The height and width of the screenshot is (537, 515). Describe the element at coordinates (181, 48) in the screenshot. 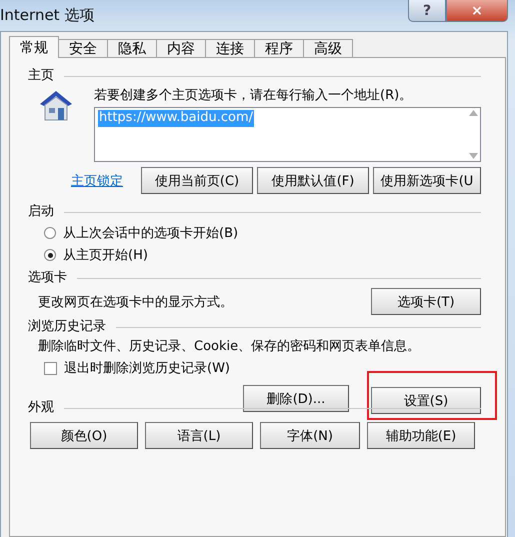

I see `tab: 内容` at that location.